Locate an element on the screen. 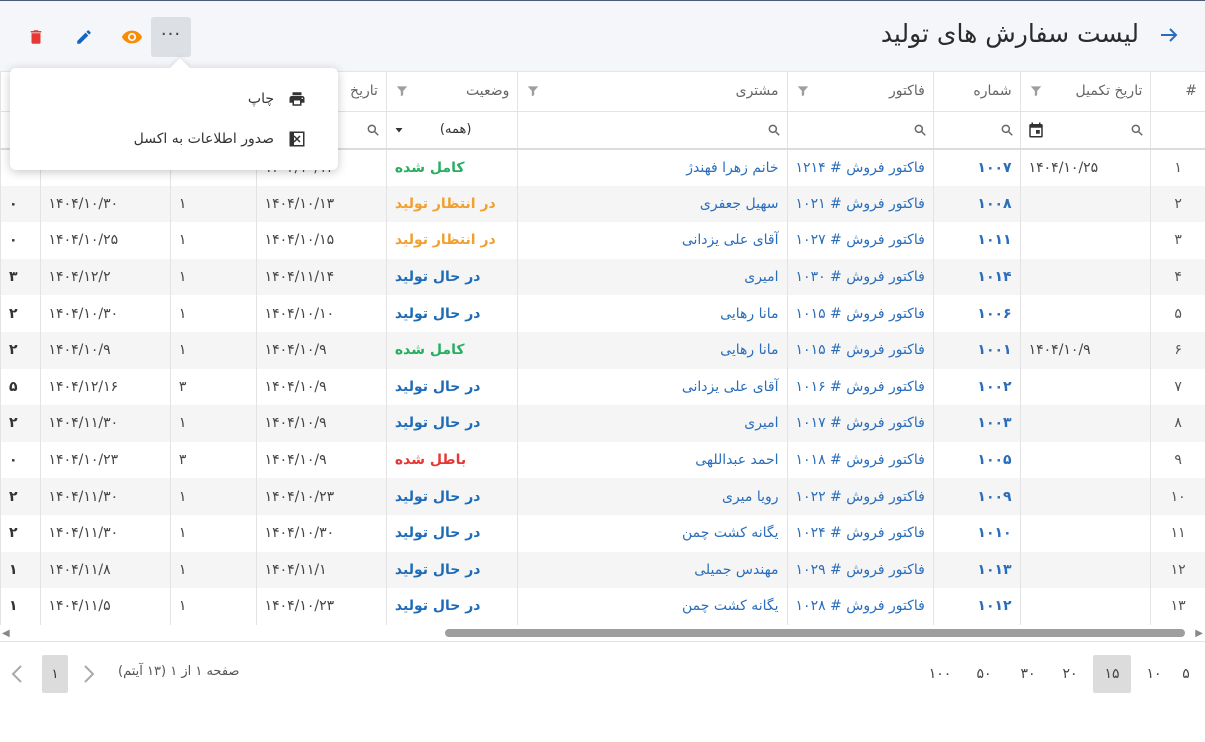 This screenshot has height=742, width=1205. col-header-number: شماره is located at coordinates (976, 92).